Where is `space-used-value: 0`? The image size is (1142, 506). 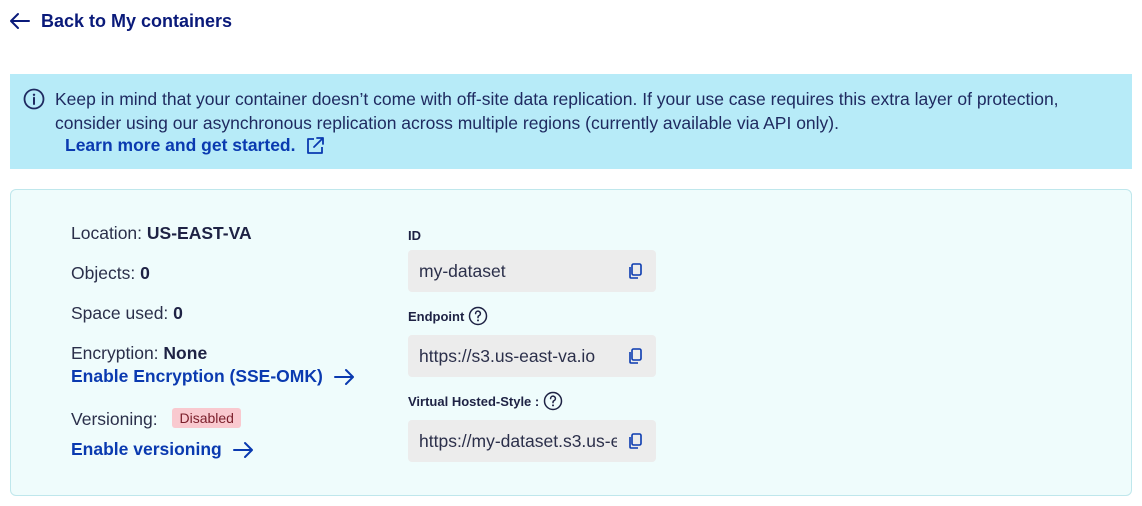 space-used-value: 0 is located at coordinates (178, 313).